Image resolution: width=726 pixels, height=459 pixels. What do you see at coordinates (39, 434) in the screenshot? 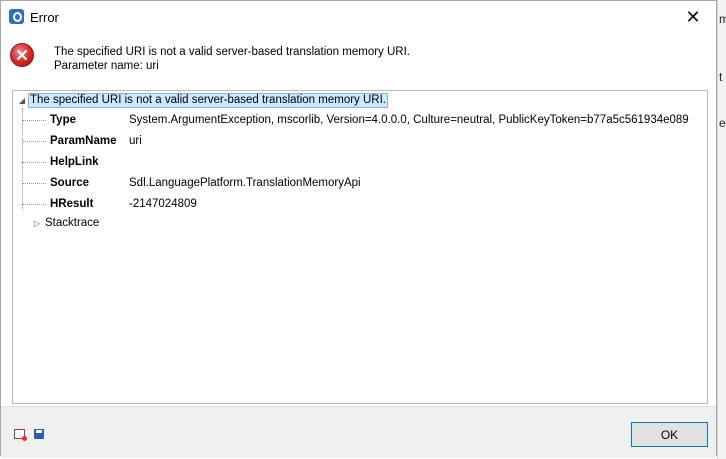
I see `save-icon` at bounding box center [39, 434].